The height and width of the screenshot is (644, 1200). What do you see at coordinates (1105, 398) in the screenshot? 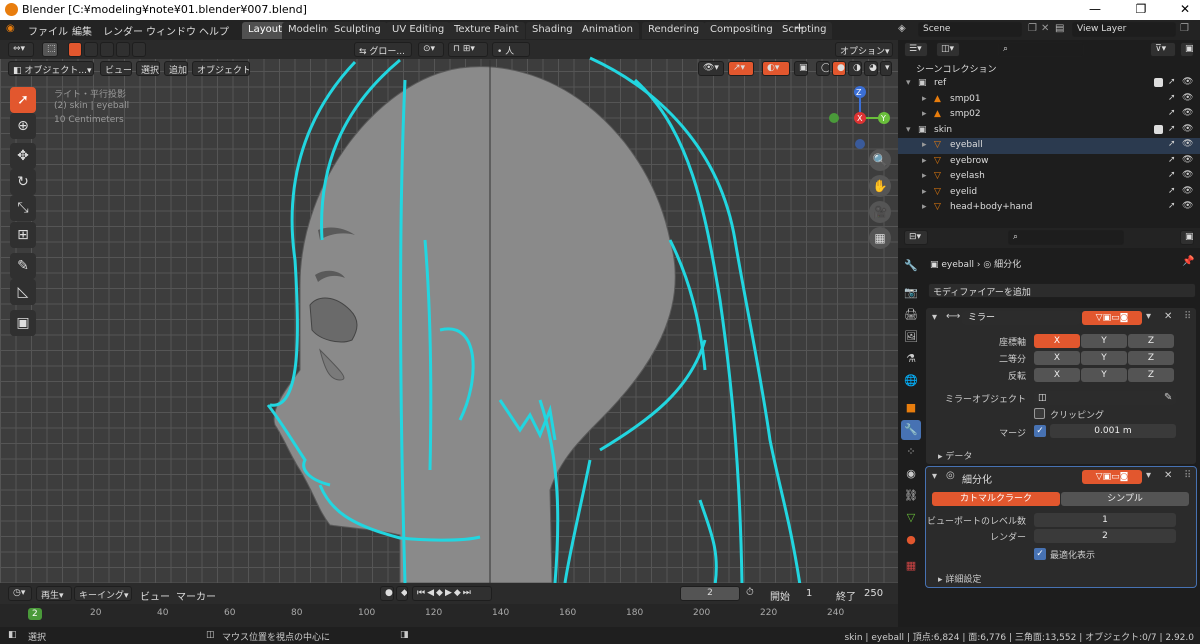
I see `mirror-object-field: ◫` at bounding box center [1105, 398].